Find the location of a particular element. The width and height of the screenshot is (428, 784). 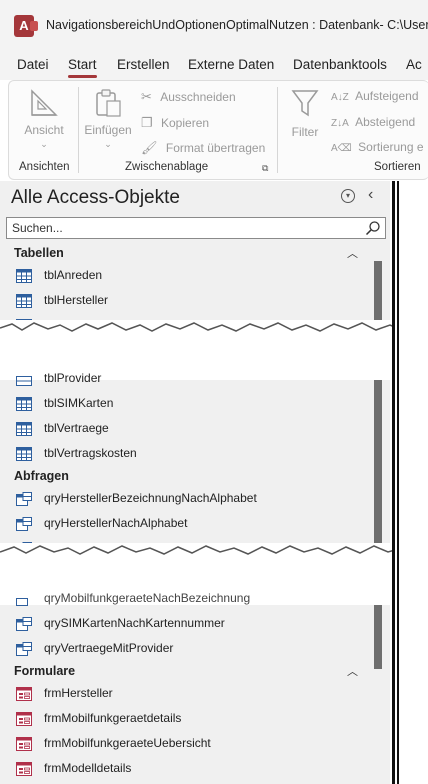

dialog-launcher-icon: ⧉ is located at coordinates (265, 168).